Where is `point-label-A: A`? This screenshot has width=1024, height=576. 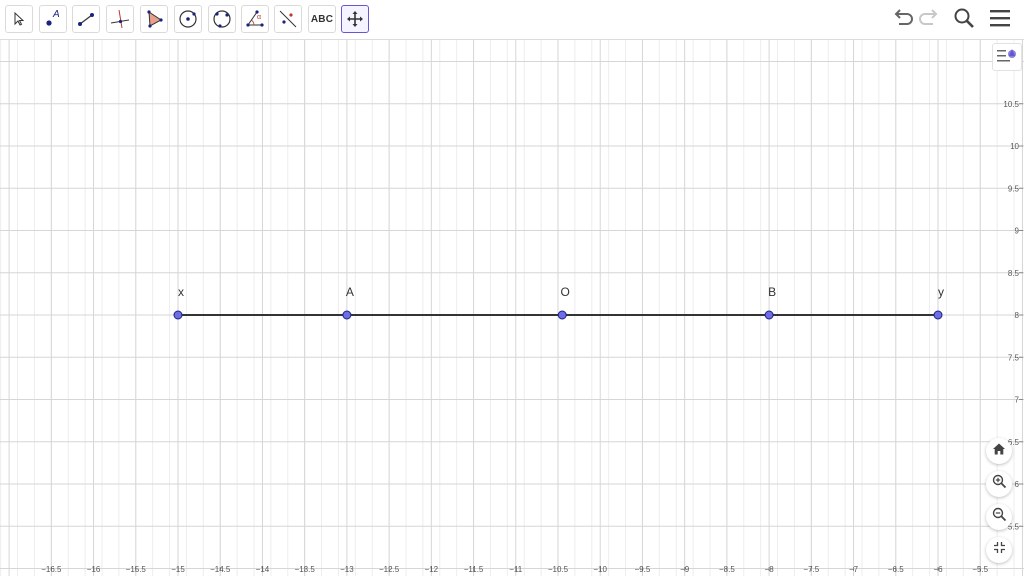
point-label-A: A is located at coordinates (350, 292).